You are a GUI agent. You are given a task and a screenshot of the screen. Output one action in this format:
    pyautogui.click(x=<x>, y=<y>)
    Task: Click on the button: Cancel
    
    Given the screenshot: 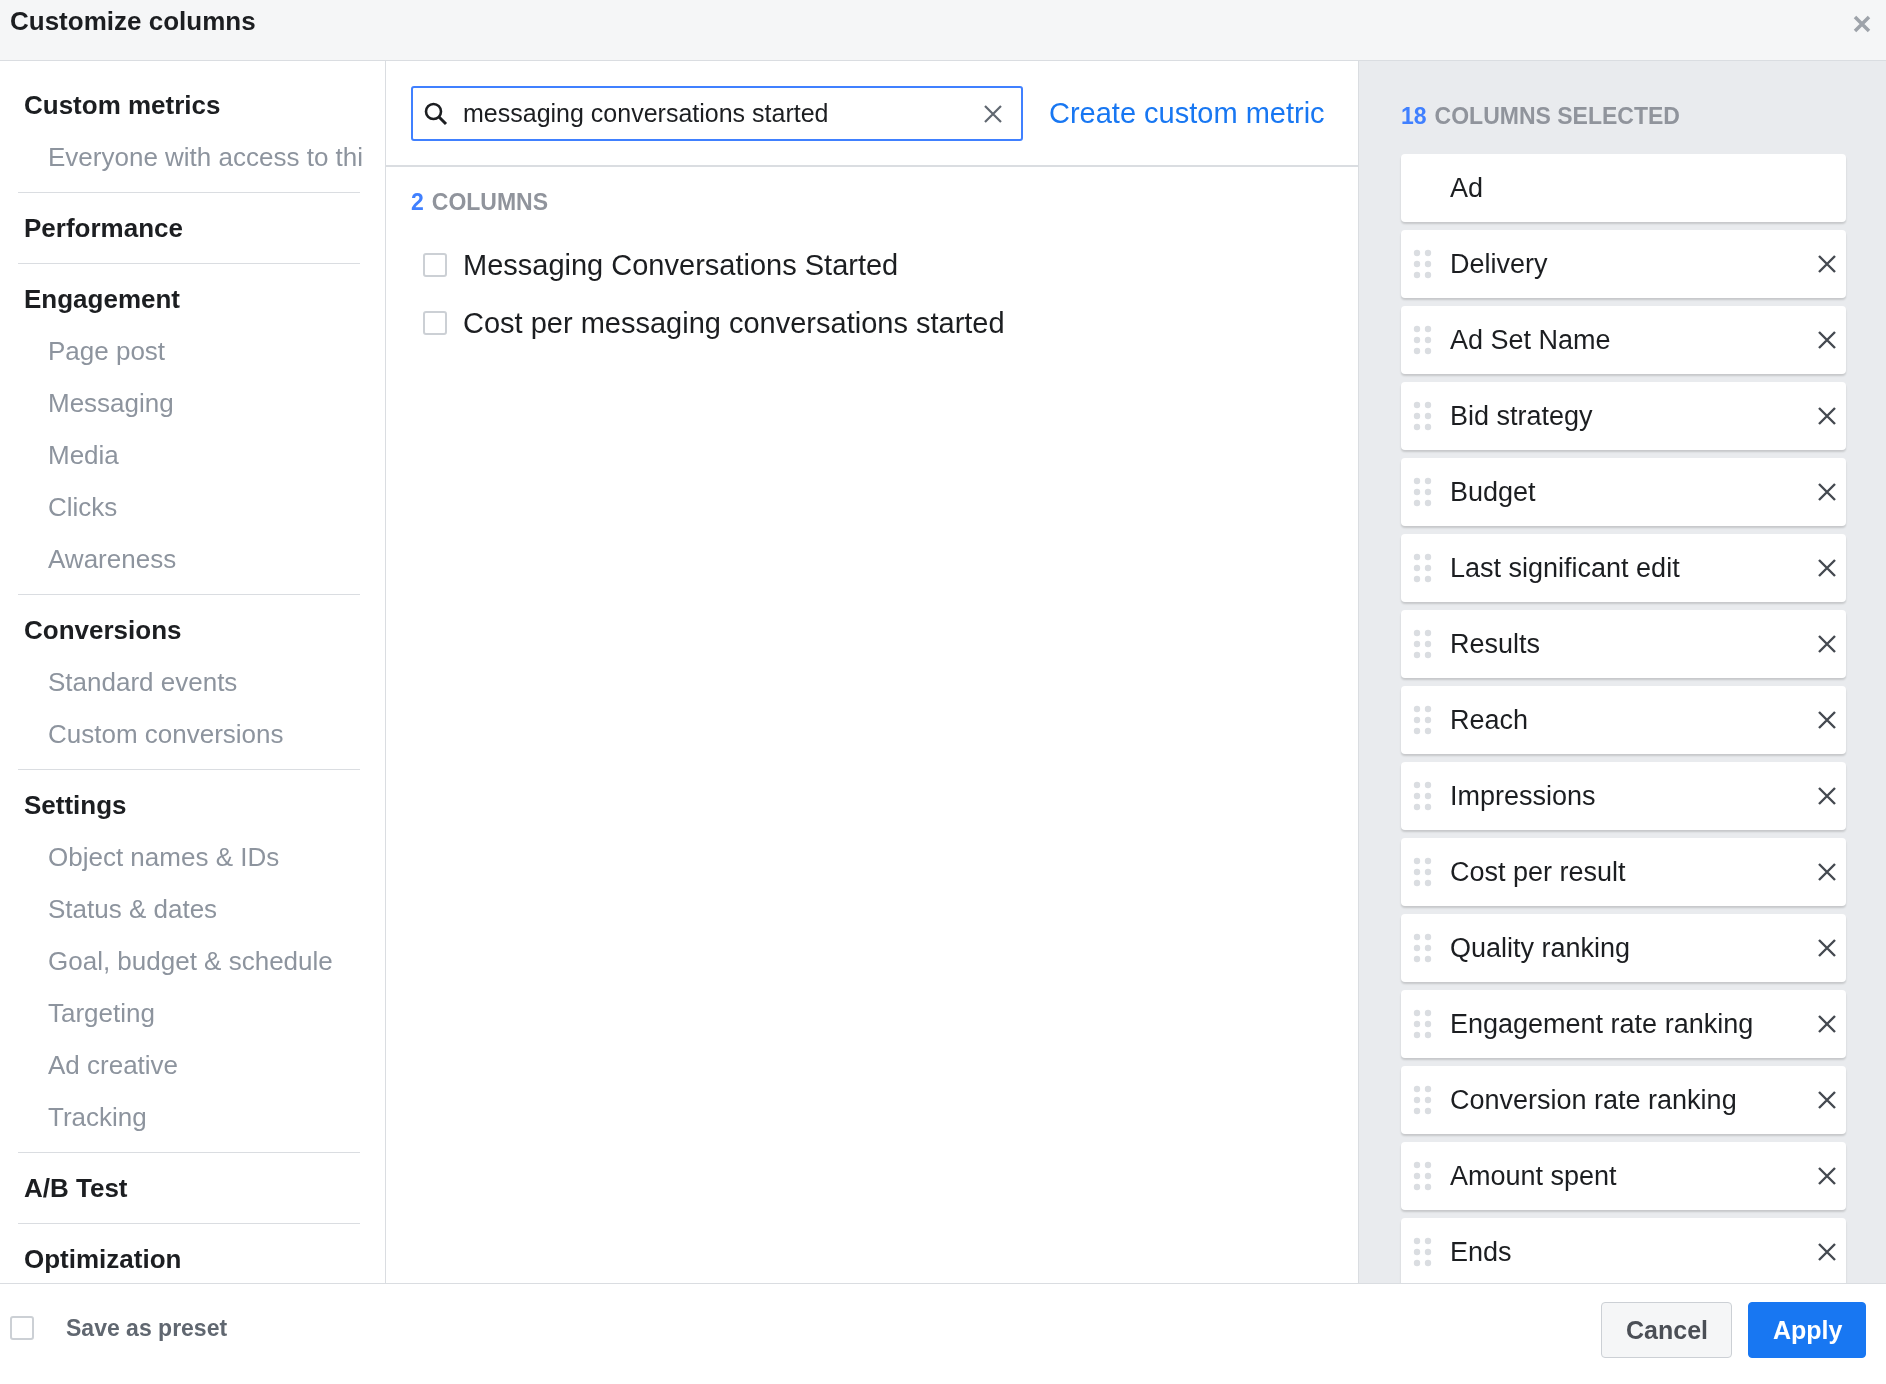 What is the action you would take?
    pyautogui.click(x=1666, y=1330)
    